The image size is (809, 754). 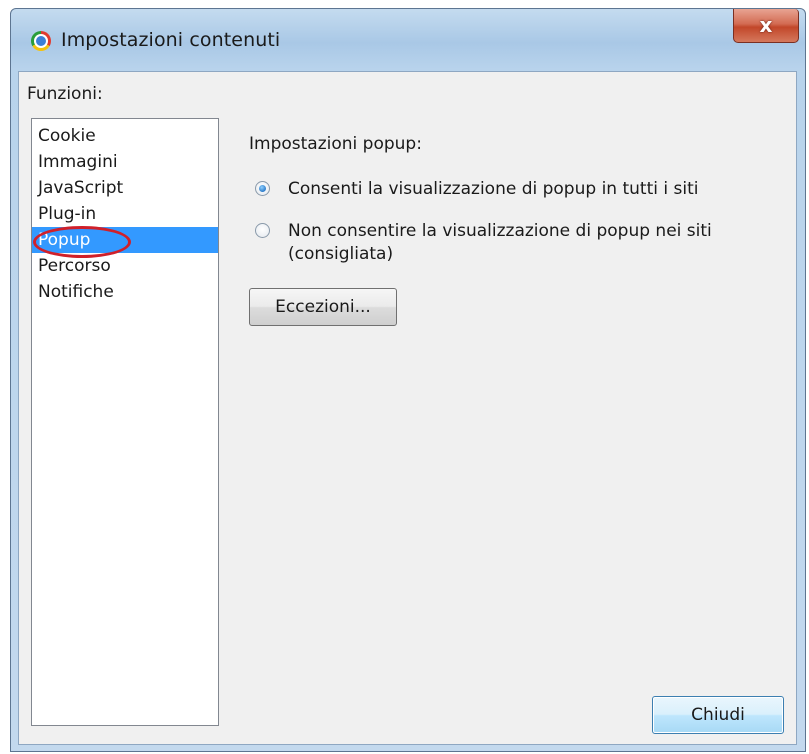 I want to click on close-icon: x, so click(x=766, y=25).